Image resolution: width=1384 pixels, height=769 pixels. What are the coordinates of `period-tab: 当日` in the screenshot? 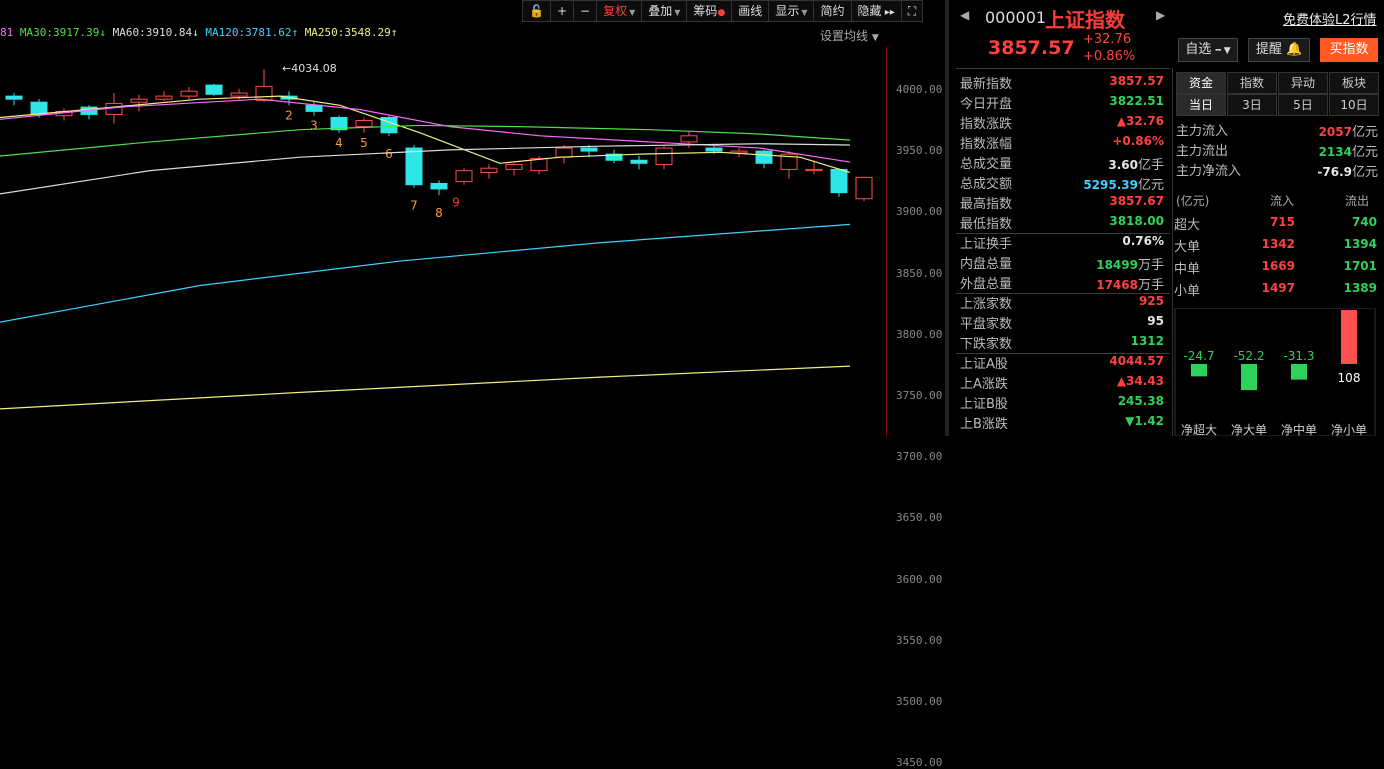 It's located at (1201, 105).